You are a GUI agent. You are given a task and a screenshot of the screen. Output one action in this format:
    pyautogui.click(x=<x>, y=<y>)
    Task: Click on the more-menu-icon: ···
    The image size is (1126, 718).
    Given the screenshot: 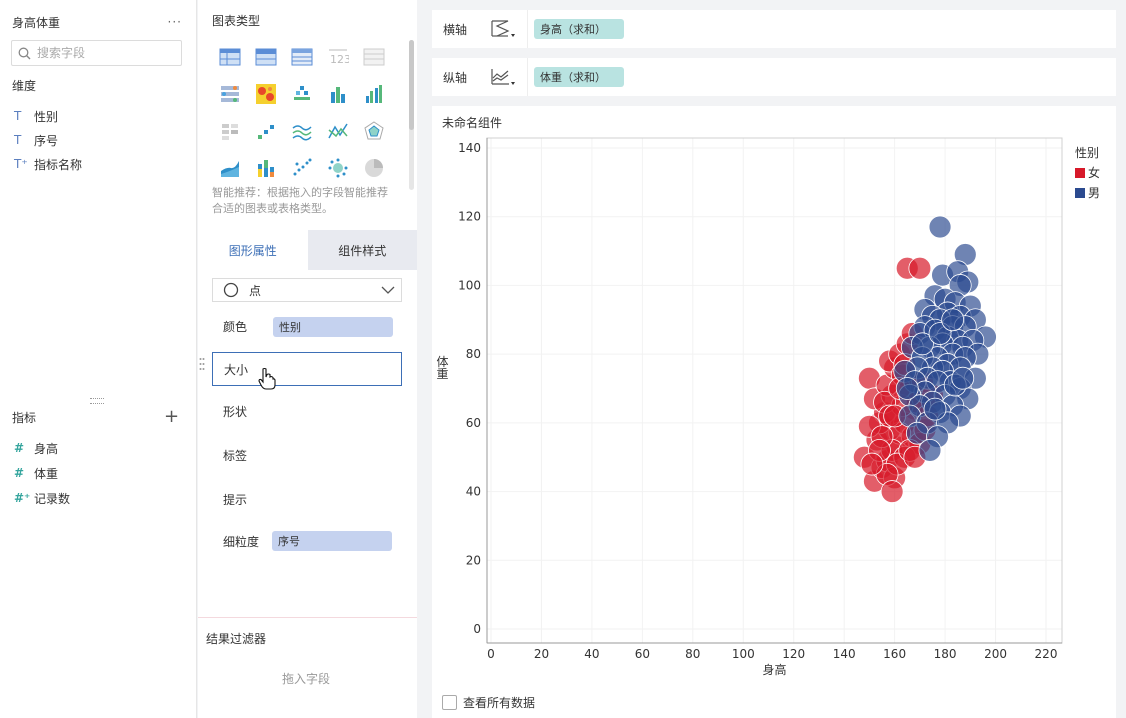 What is the action you would take?
    pyautogui.click(x=175, y=22)
    